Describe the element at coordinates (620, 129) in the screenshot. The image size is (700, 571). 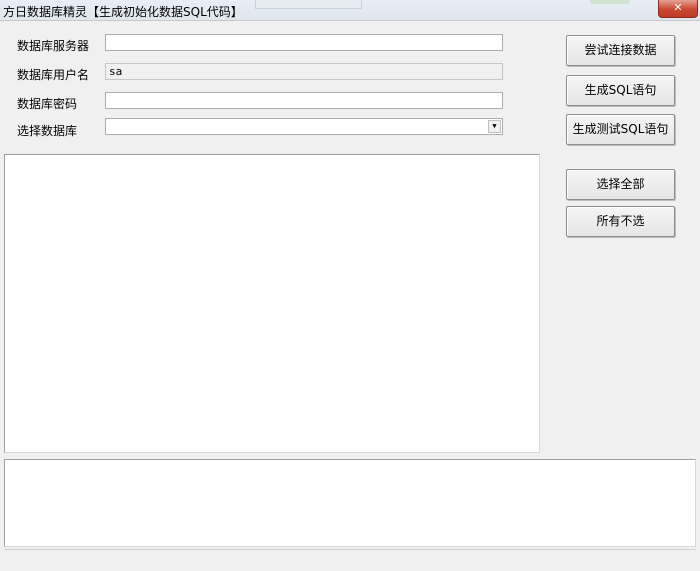
I see `generate-test-sql-button: 生成测试SQL语句` at that location.